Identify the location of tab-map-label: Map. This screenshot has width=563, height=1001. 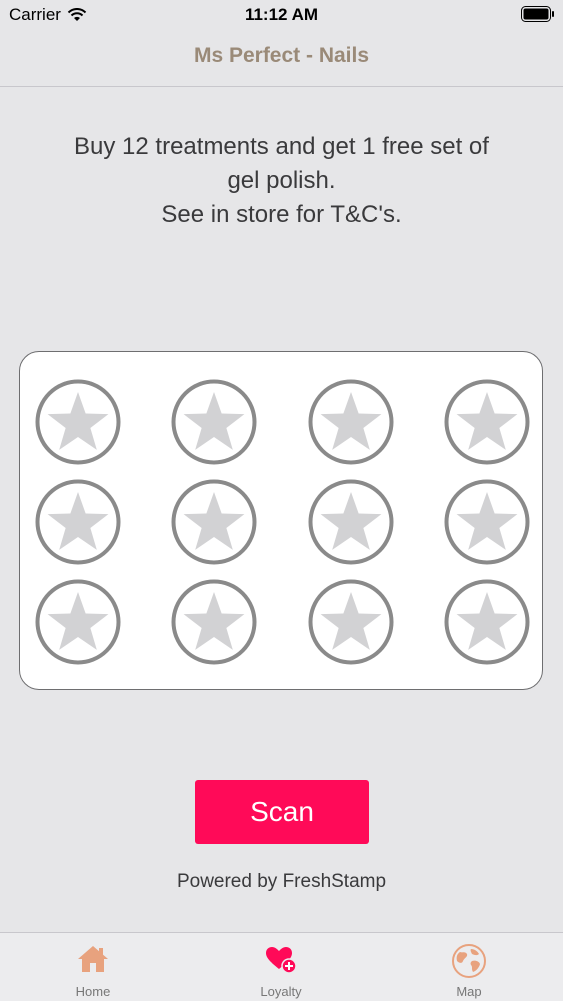
(469, 991).